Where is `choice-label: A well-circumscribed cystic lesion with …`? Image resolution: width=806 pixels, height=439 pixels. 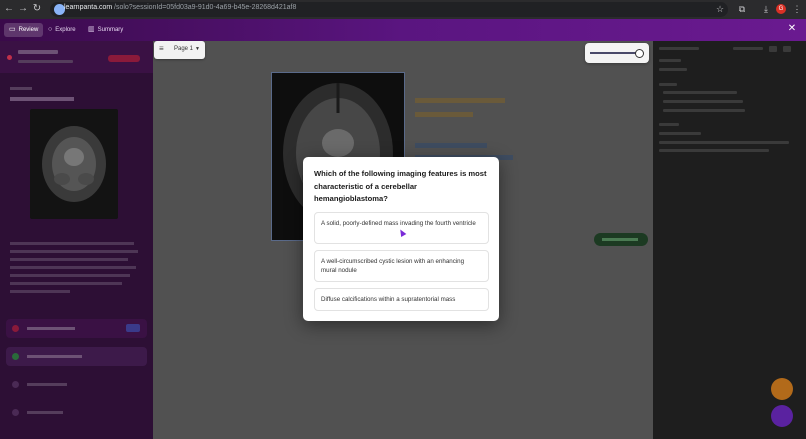 choice-label: A well-circumscribed cystic lesion with … is located at coordinates (393, 266).